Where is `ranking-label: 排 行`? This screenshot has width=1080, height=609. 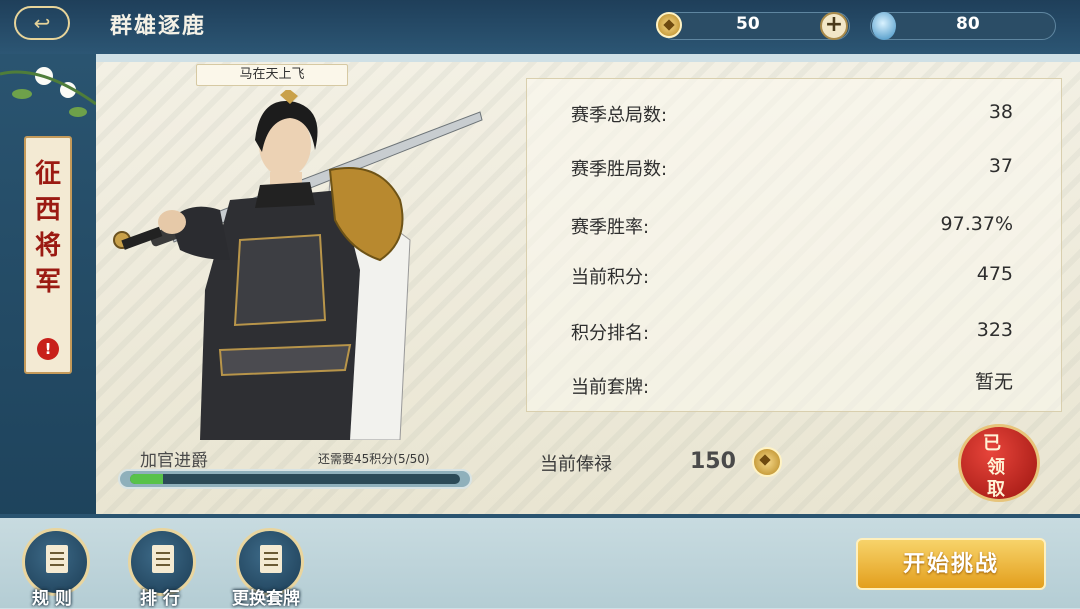
ranking-label: 排 行 is located at coordinates (160, 599).